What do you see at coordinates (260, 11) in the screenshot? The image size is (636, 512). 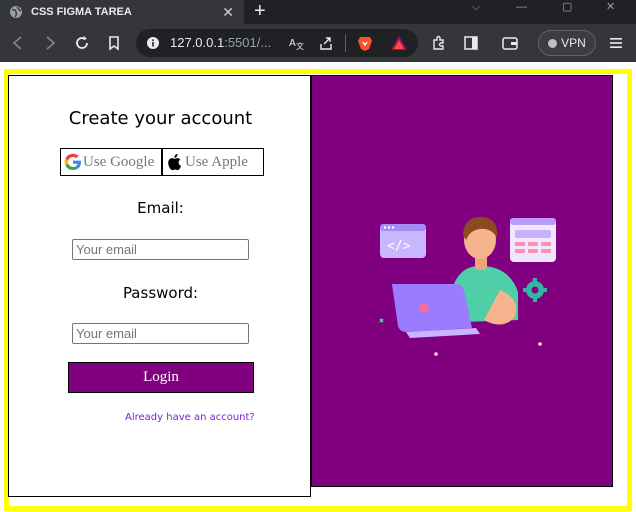 I see `new-tab-button: +` at bounding box center [260, 11].